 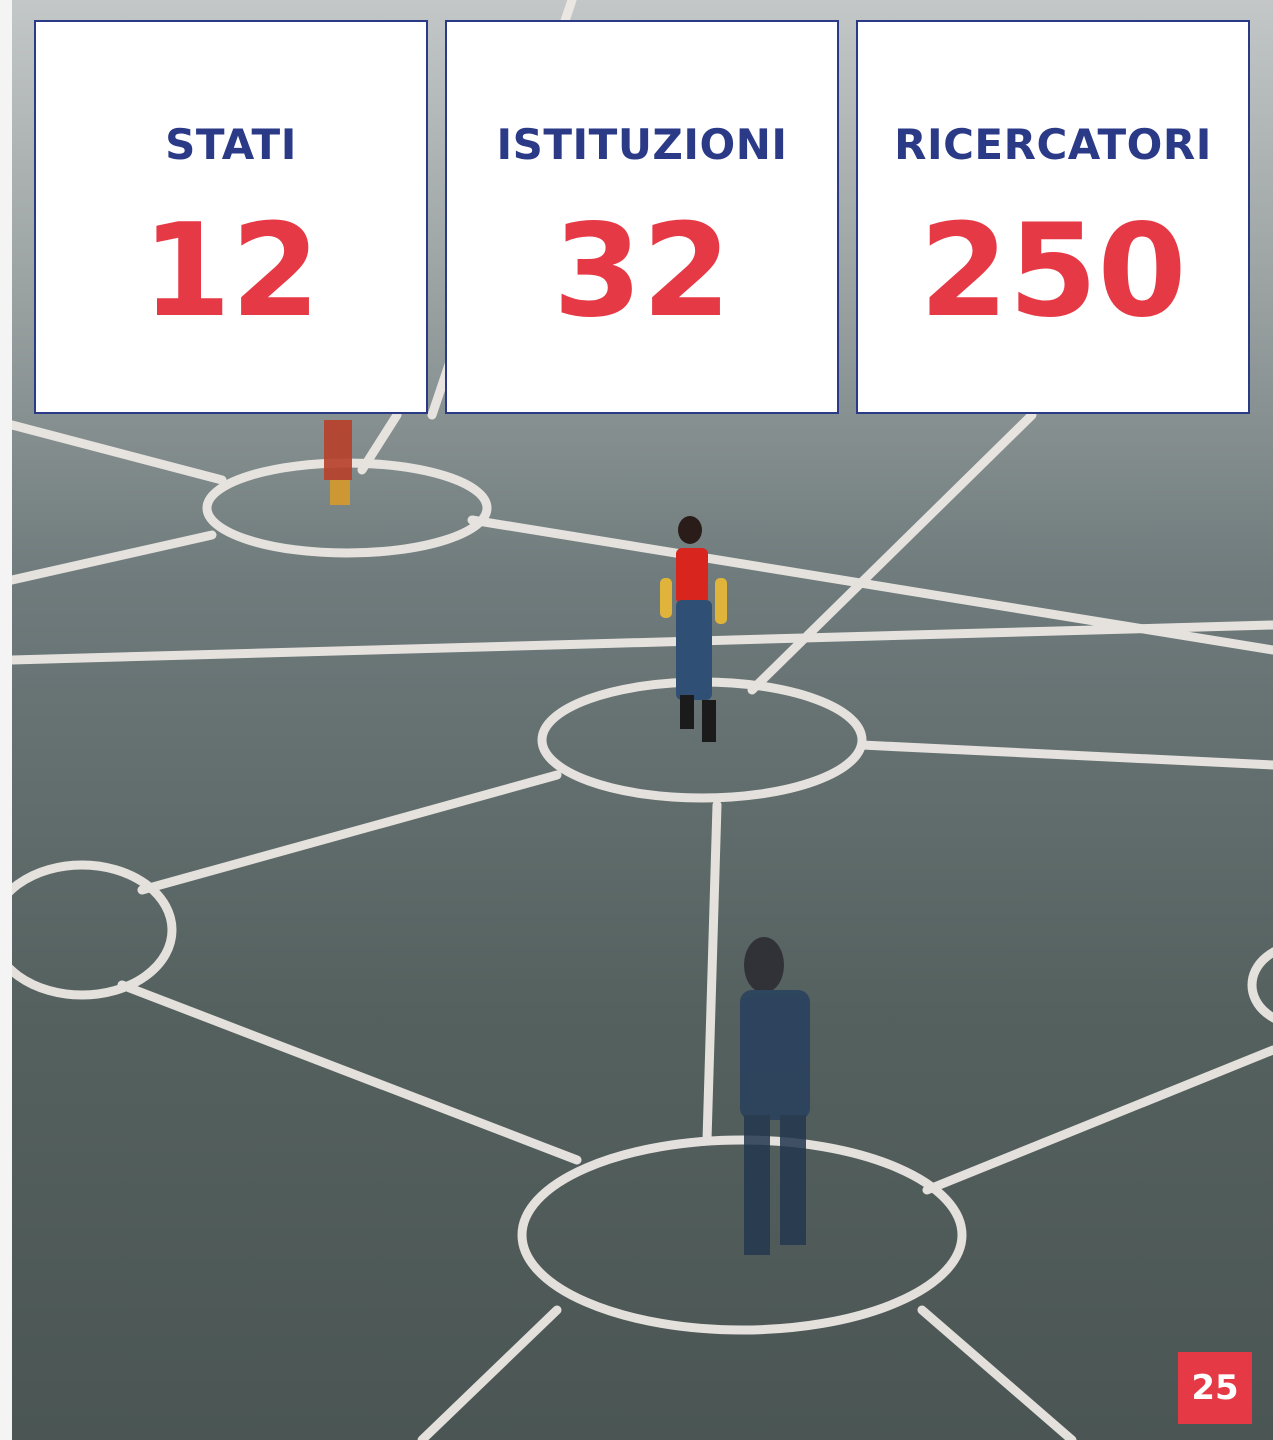 What do you see at coordinates (642, 144) in the screenshot?
I see `stat-label: ISTITUZIONI` at bounding box center [642, 144].